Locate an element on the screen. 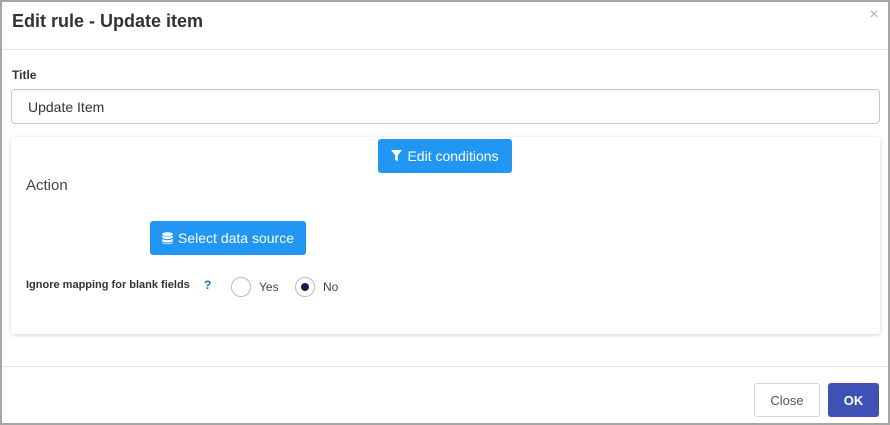 This screenshot has width=890, height=425. select-data-source-button: Select data source is located at coordinates (228, 238).